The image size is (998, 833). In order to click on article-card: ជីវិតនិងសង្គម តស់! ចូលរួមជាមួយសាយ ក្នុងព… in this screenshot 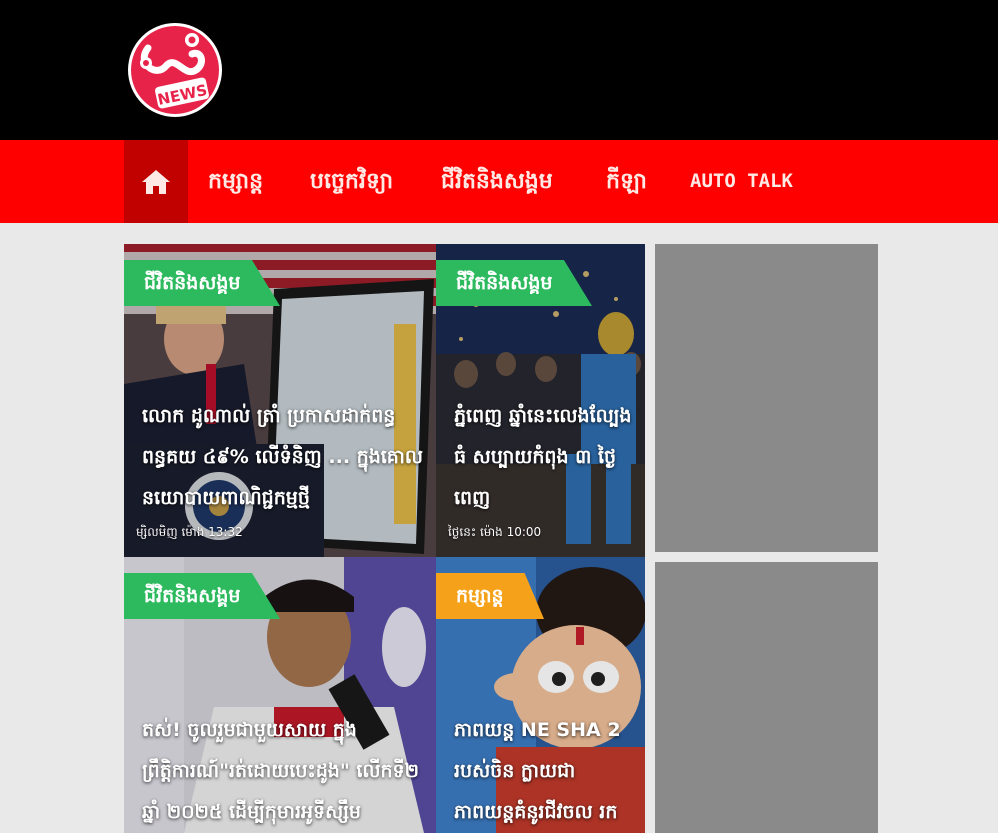, I will do `click(280, 695)`.